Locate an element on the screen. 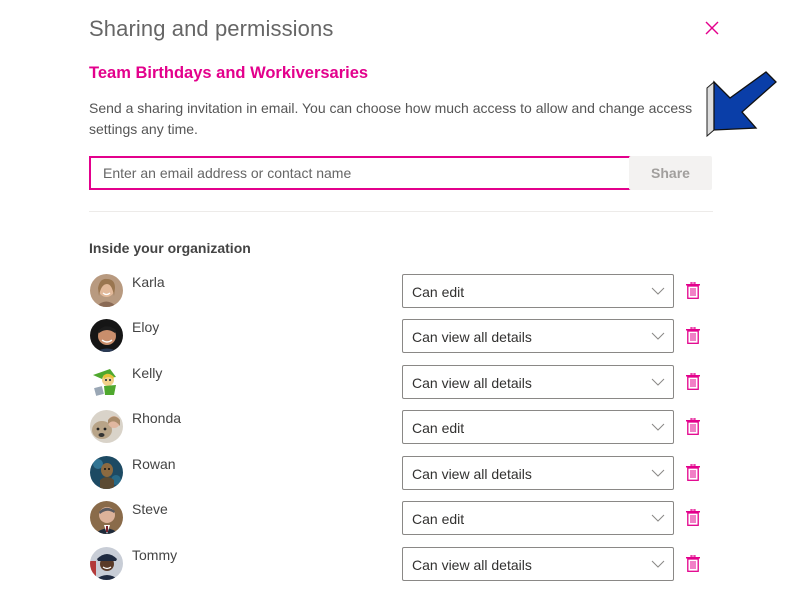 This screenshot has width=800, height=602. person-name: Eloy is located at coordinates (146, 327).